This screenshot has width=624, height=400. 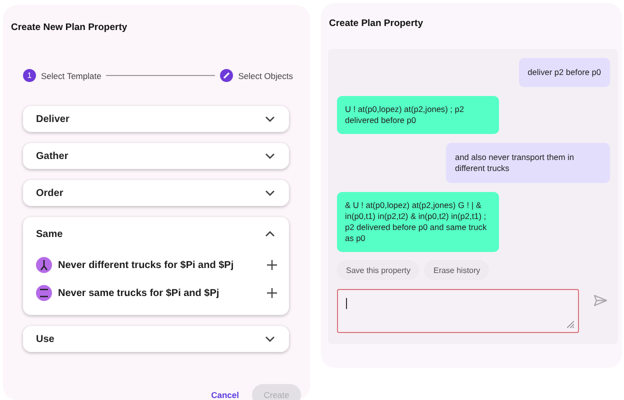 What do you see at coordinates (156, 156) in the screenshot?
I see `accordion-header: Gather` at bounding box center [156, 156].